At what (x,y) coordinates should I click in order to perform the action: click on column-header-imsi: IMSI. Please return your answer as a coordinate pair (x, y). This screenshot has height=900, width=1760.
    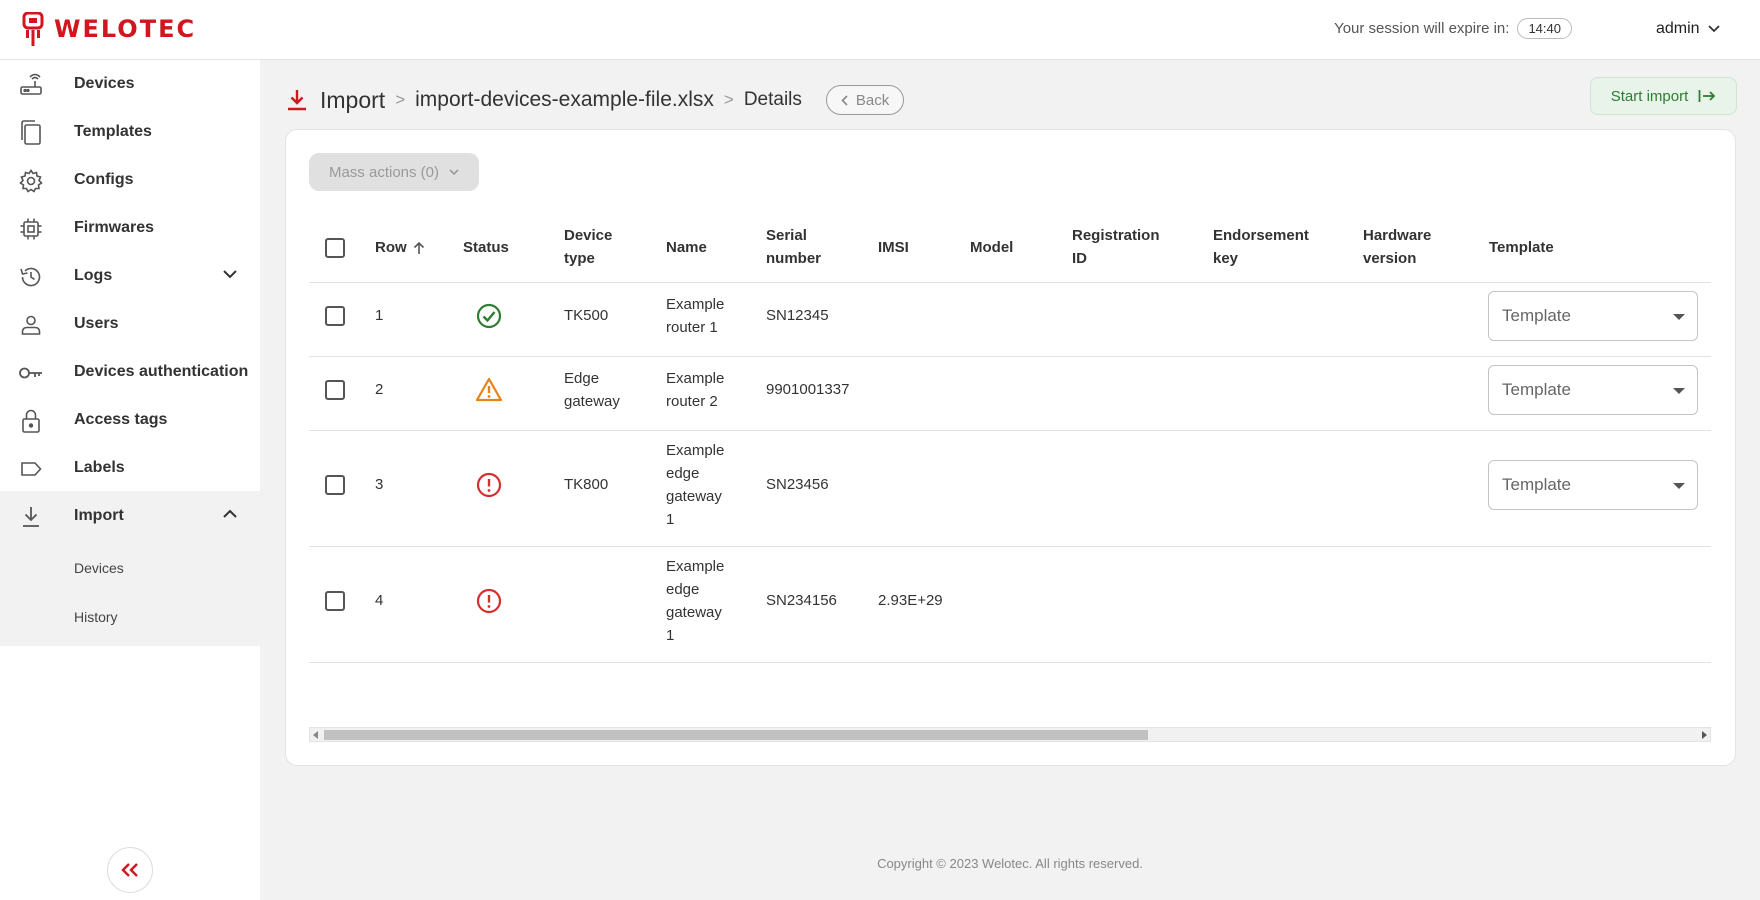
    Looking at the image, I should click on (893, 247).